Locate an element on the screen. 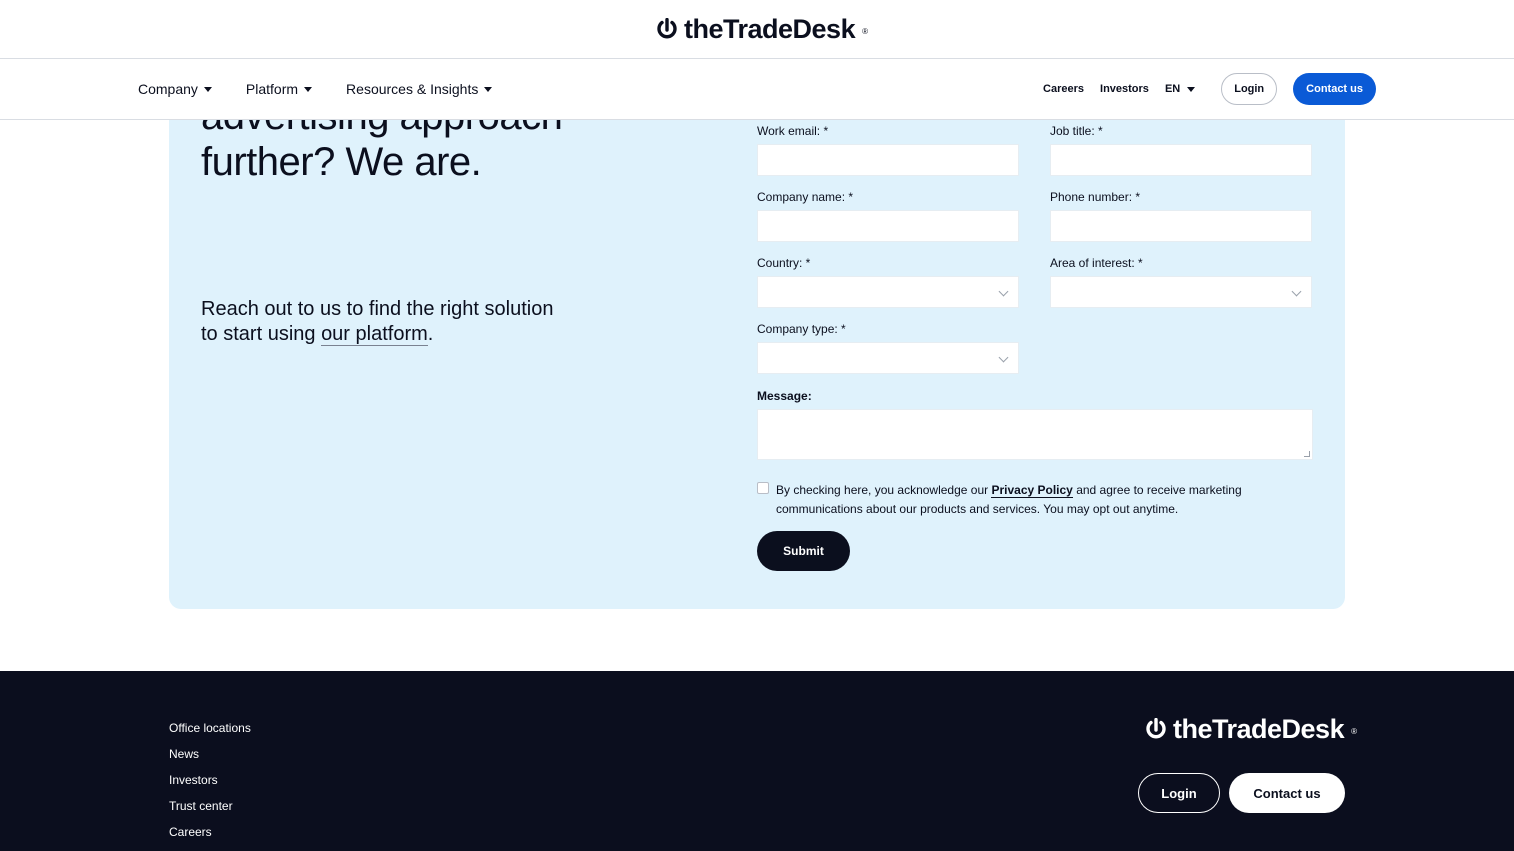  footer-link-trust-center: Trust center is located at coordinates (210, 806).